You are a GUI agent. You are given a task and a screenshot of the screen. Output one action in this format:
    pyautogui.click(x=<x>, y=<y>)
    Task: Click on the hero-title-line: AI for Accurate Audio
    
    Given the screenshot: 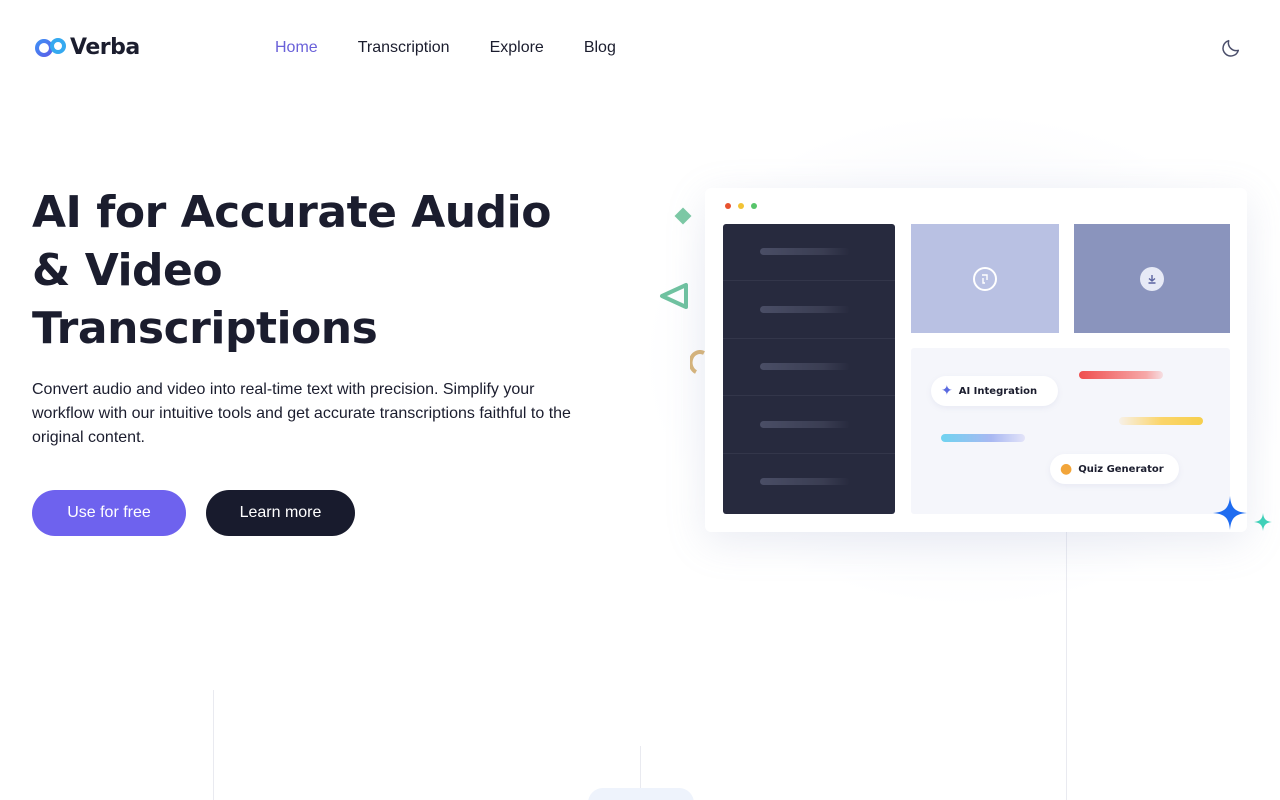 What is the action you would take?
    pyautogui.click(x=291, y=212)
    